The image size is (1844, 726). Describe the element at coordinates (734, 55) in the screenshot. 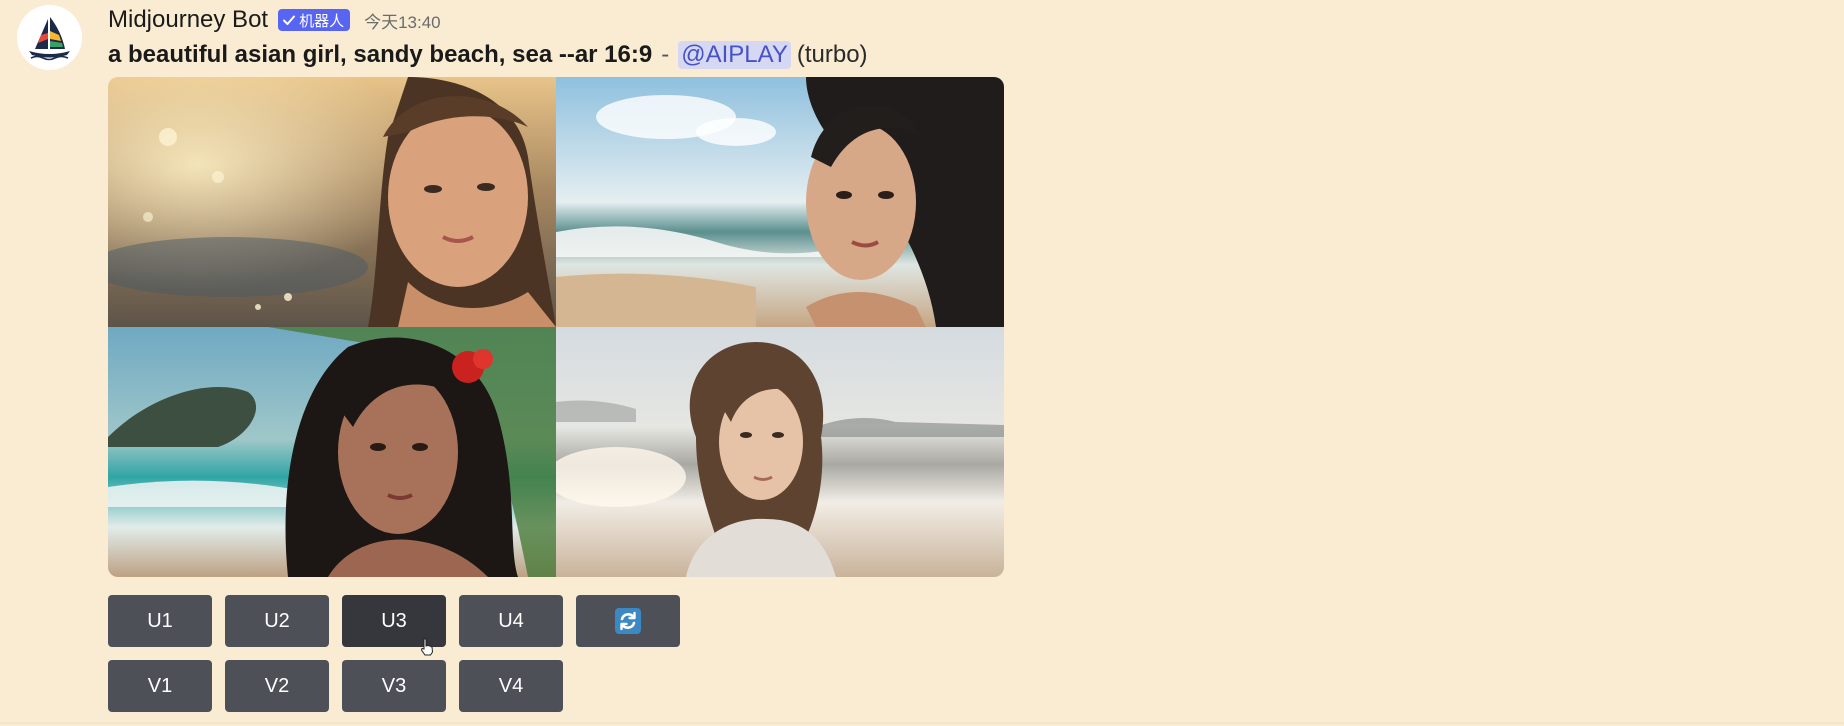

I see `user-mention: @AIPLAY` at that location.